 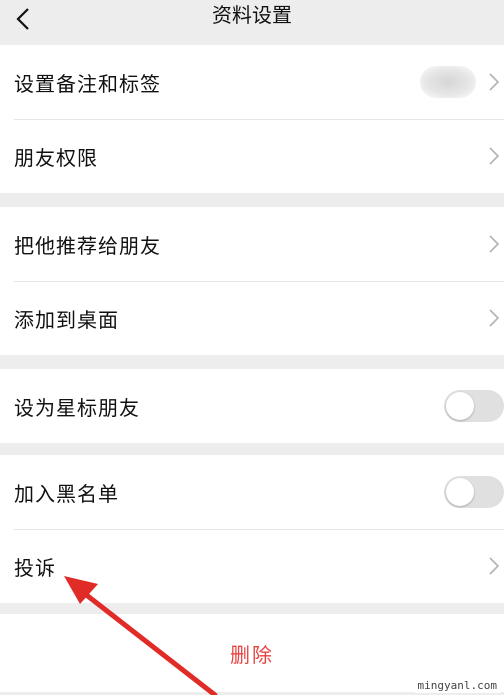 What do you see at coordinates (35, 567) in the screenshot?
I see `complain-label: 投诉` at bounding box center [35, 567].